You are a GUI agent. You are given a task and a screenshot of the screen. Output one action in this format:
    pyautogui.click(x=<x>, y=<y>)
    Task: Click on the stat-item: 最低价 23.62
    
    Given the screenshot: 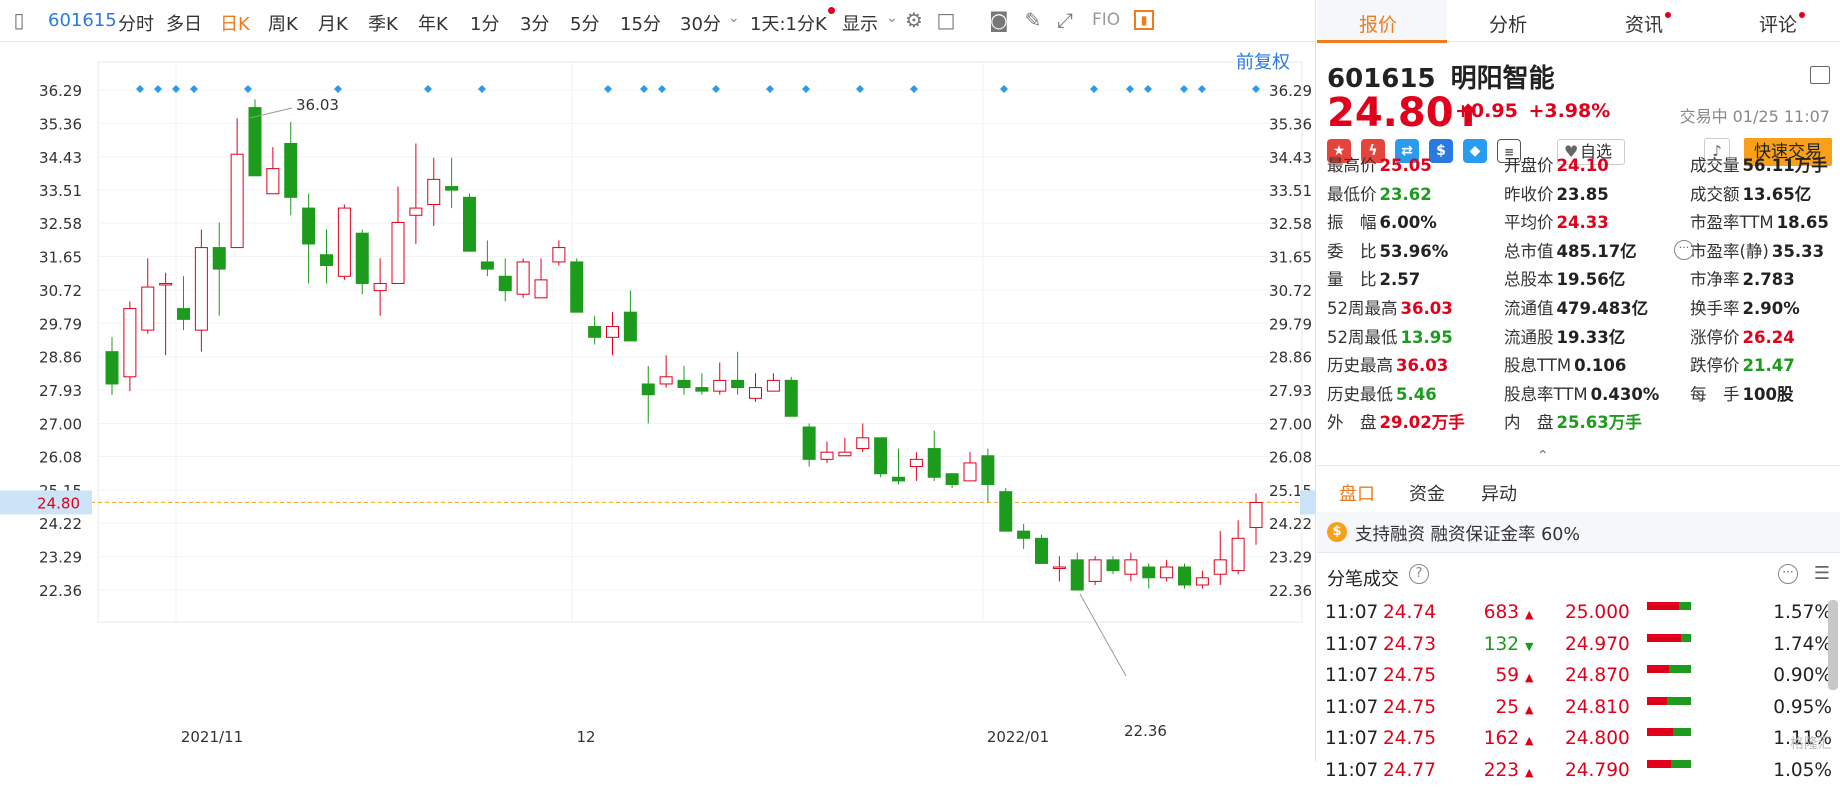 What is the action you would take?
    pyautogui.click(x=1379, y=193)
    